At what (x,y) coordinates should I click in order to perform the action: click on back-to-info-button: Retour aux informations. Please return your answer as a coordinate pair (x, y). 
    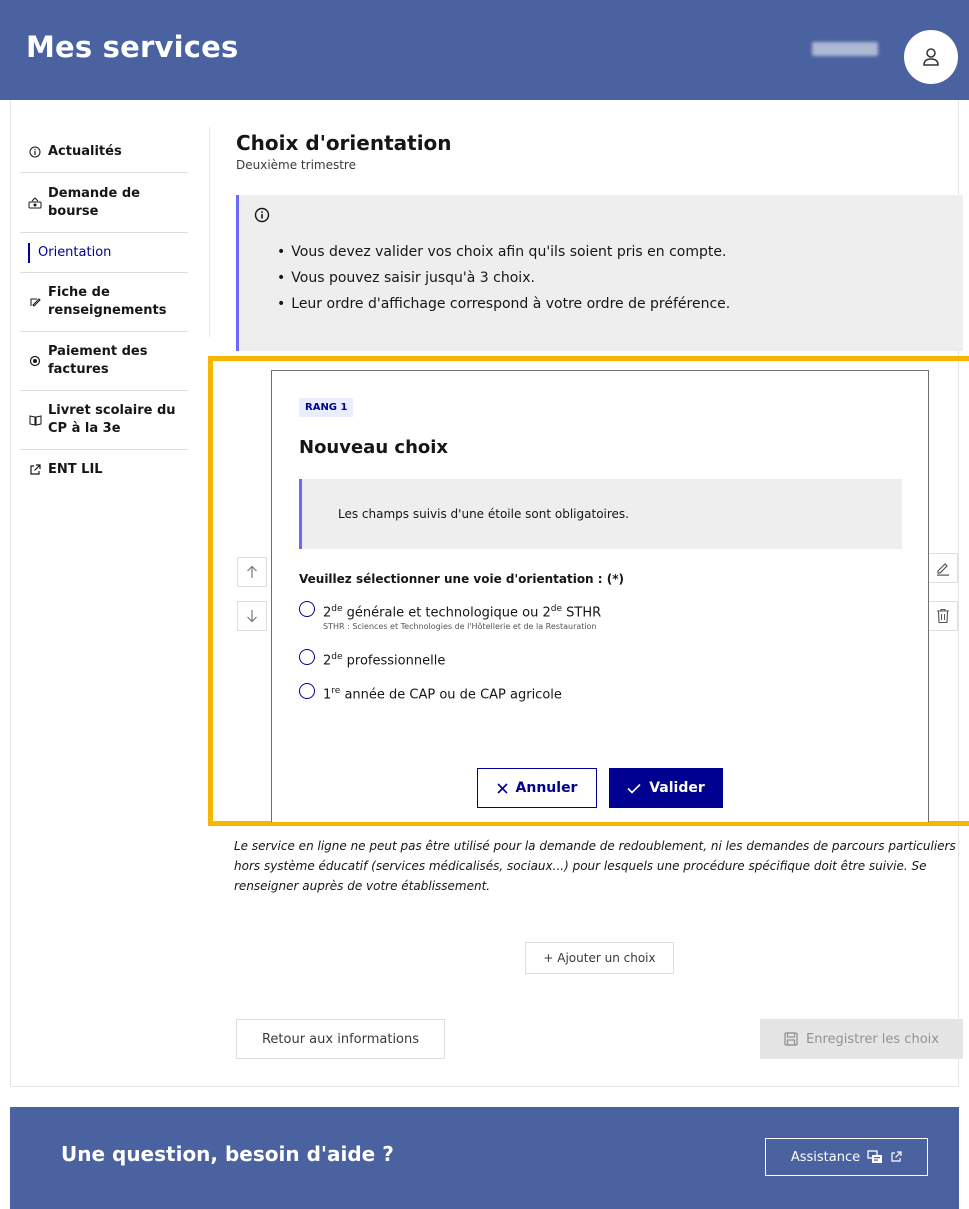
    Looking at the image, I should click on (340, 1039).